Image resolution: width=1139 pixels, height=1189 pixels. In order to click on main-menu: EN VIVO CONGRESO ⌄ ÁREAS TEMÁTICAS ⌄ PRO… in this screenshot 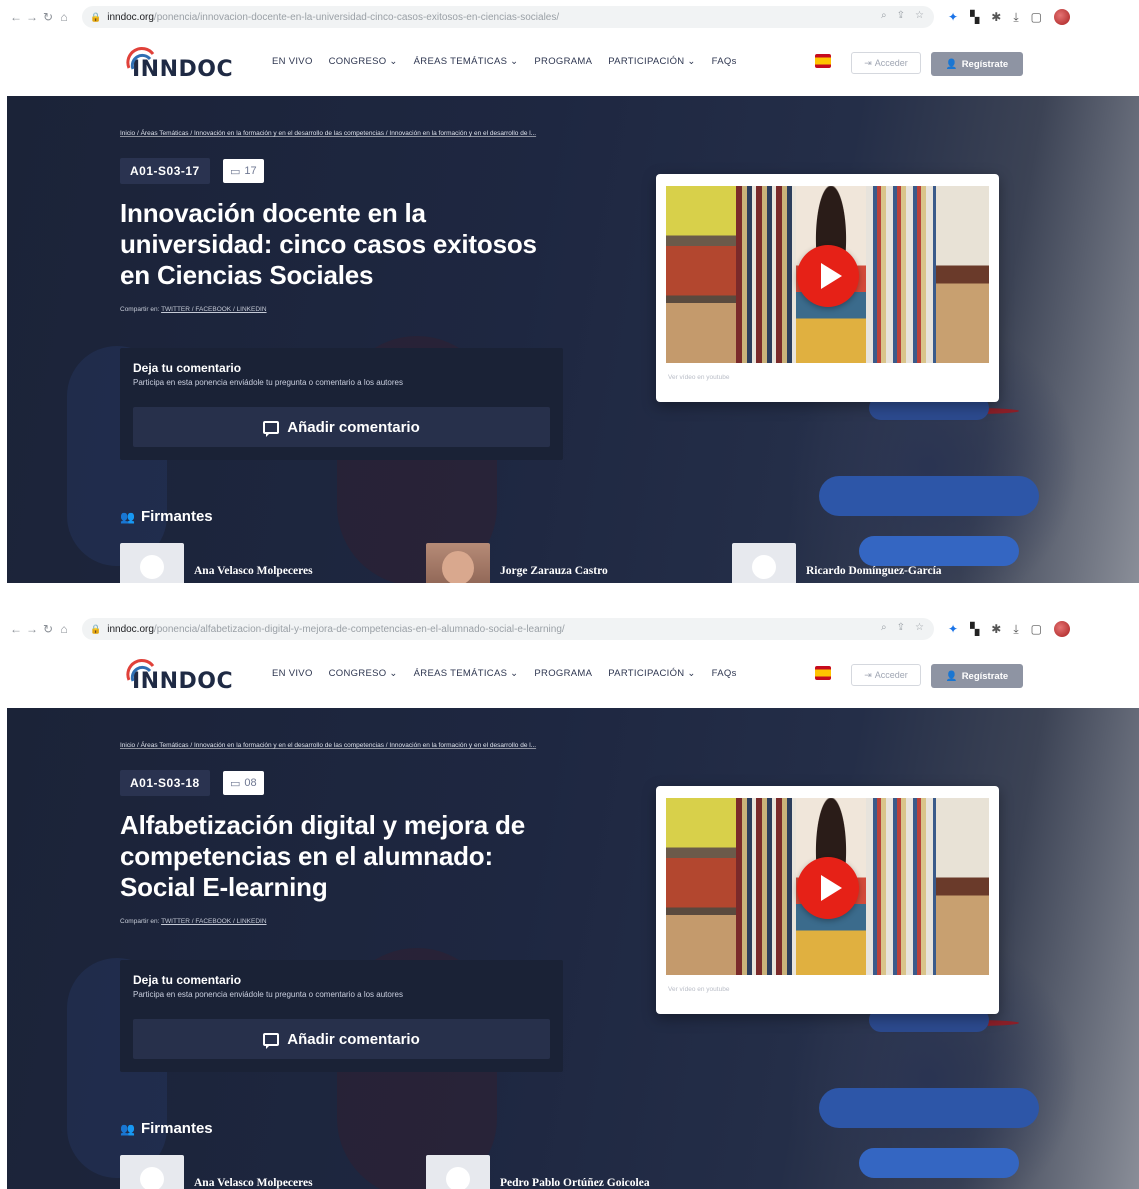, I will do `click(504, 61)`.